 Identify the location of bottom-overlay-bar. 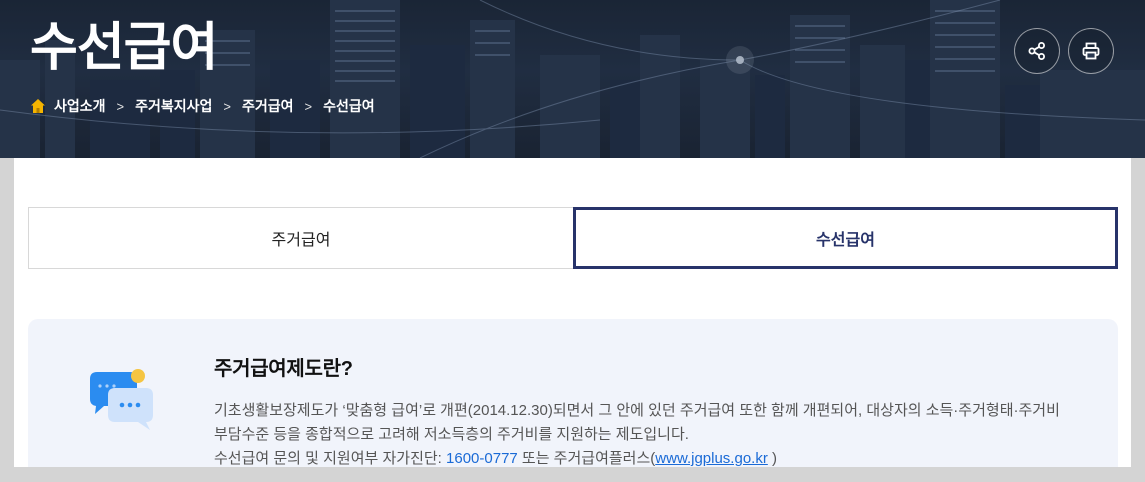
(572, 474).